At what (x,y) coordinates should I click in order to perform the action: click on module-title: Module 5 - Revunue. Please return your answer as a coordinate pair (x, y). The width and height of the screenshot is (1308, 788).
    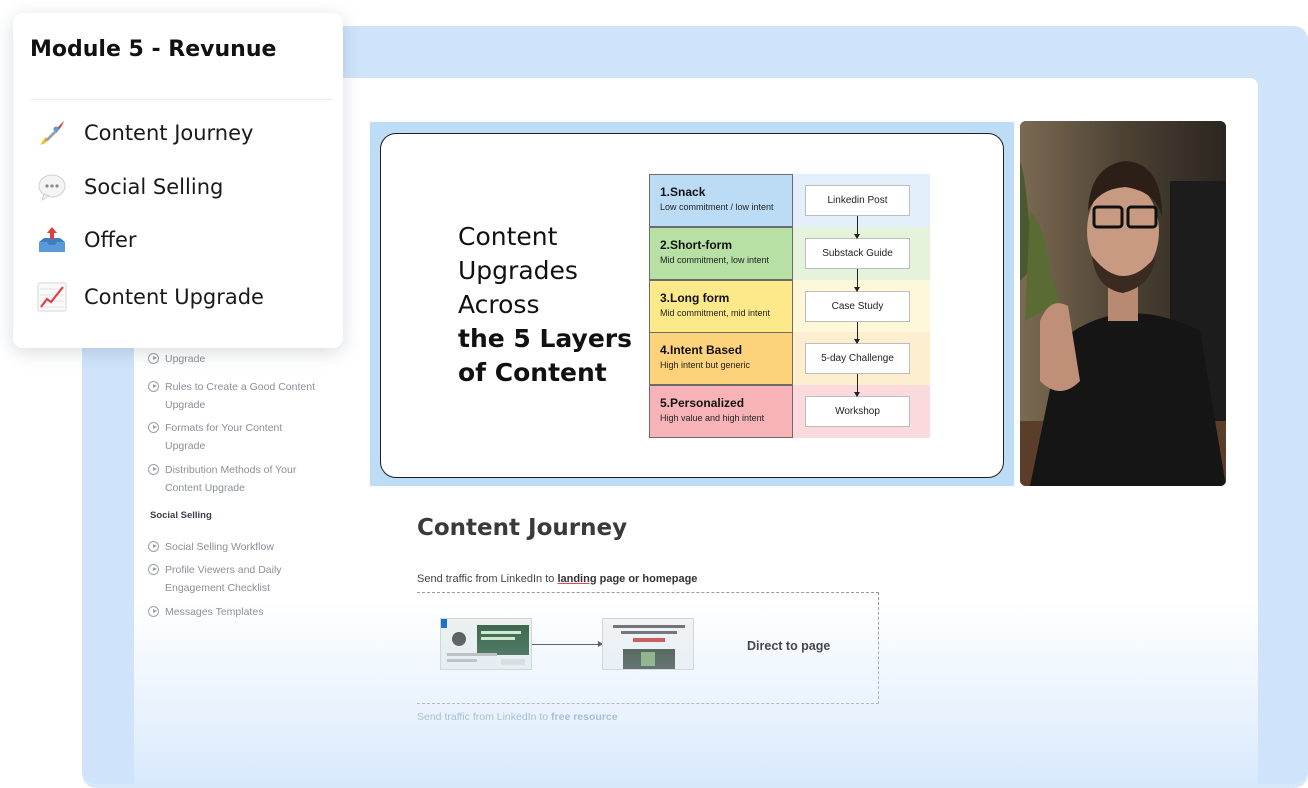
    Looking at the image, I should click on (153, 49).